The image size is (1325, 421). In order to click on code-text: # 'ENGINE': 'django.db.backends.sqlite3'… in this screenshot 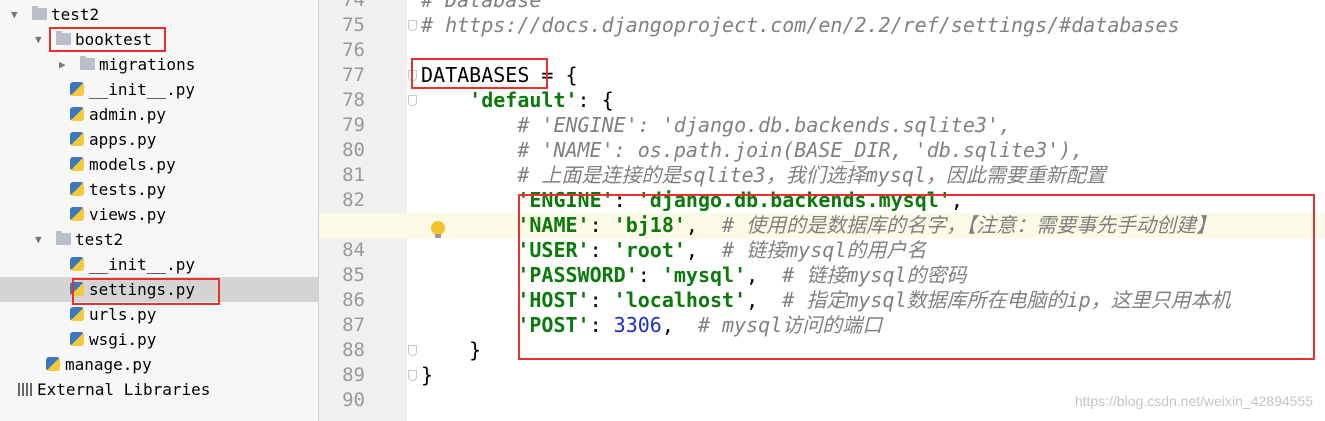, I will do `click(716, 125)`.